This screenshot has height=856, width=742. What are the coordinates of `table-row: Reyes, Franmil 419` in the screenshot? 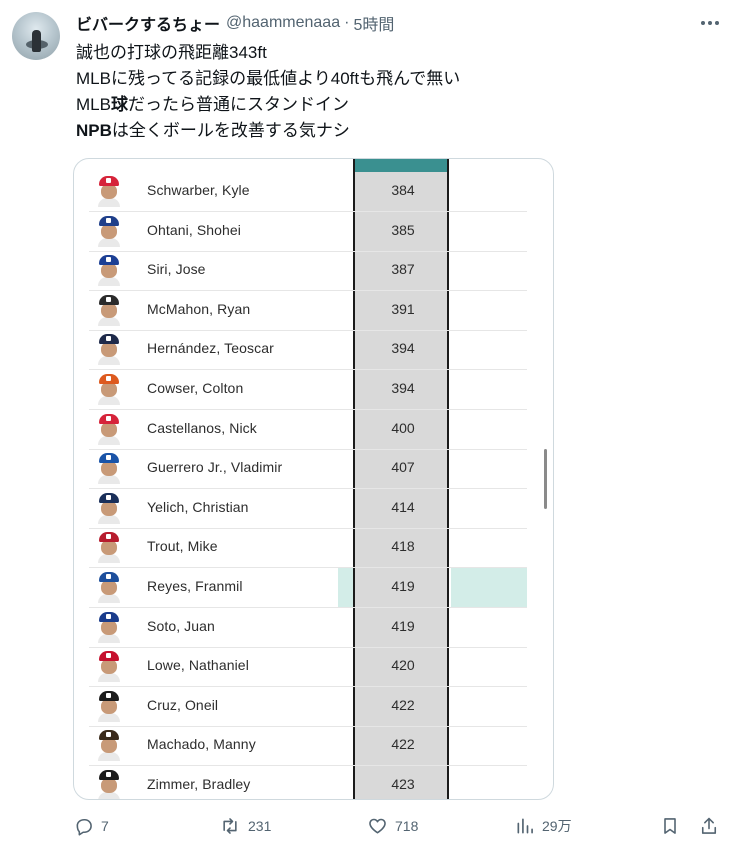 It's located at (308, 588).